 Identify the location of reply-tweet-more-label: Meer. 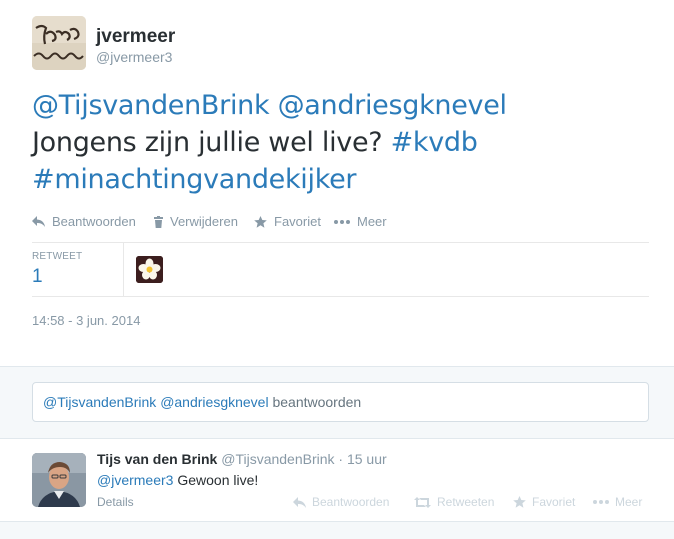
(629, 502).